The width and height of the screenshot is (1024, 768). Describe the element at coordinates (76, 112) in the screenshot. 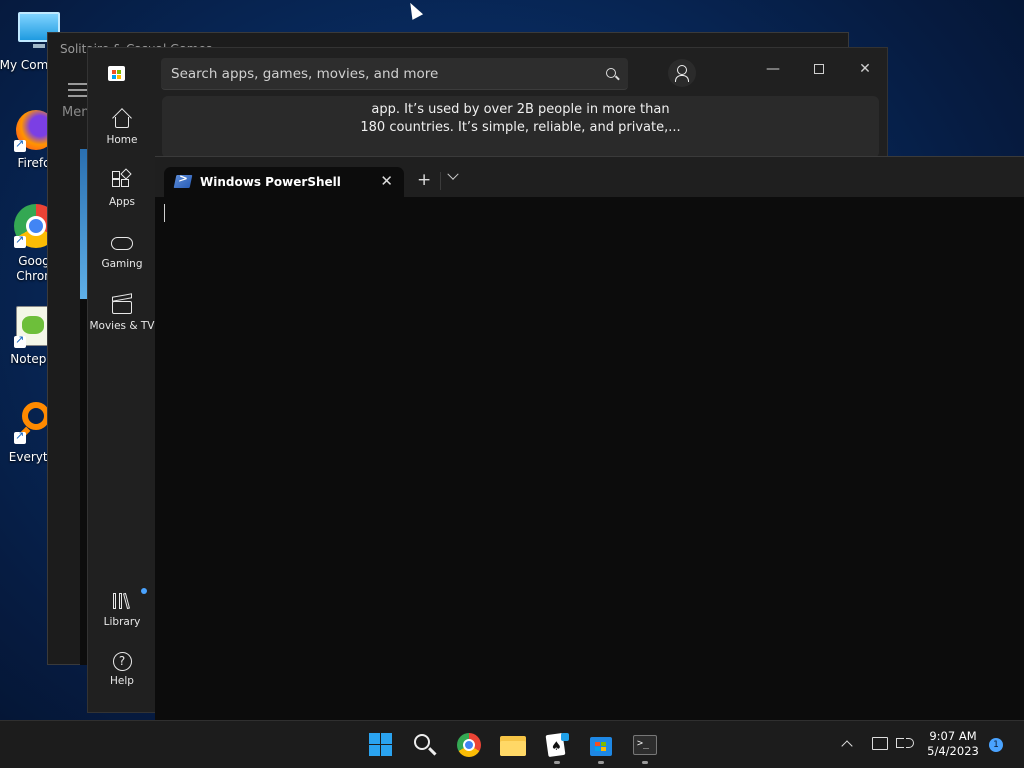

I see `solitaire-menu-label: Men` at that location.